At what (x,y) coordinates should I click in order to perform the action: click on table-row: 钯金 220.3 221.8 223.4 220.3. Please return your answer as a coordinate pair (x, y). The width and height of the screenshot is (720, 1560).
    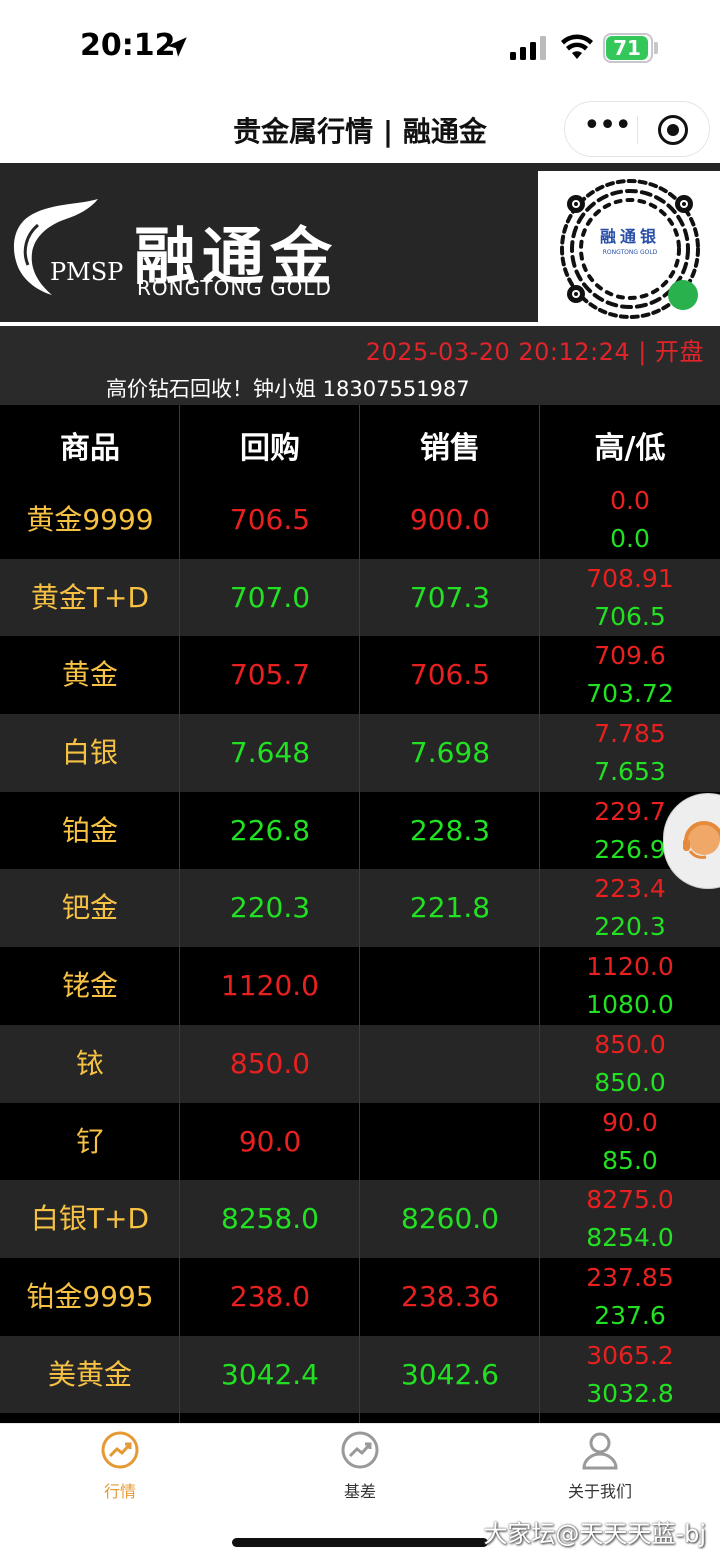
    Looking at the image, I should click on (360, 908).